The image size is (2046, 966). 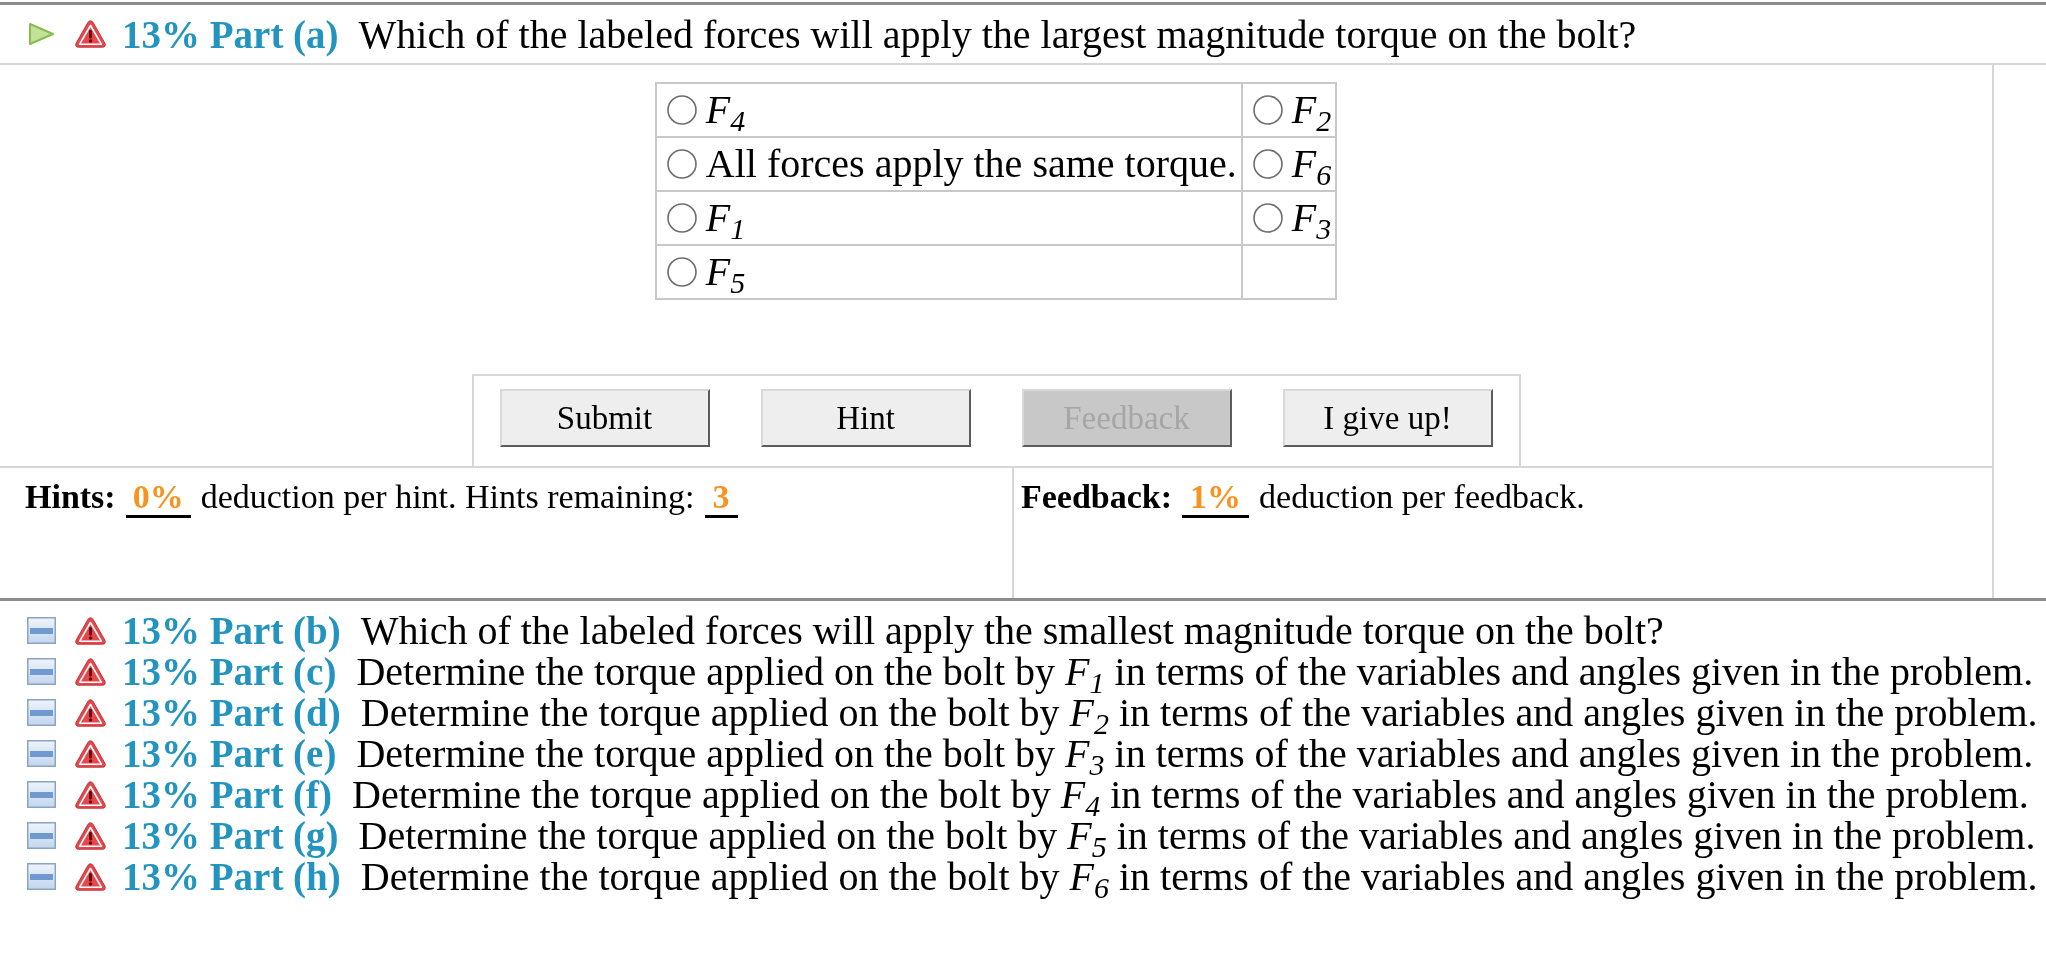 I want to click on option-label: All forces apply the same torque., so click(x=971, y=164).